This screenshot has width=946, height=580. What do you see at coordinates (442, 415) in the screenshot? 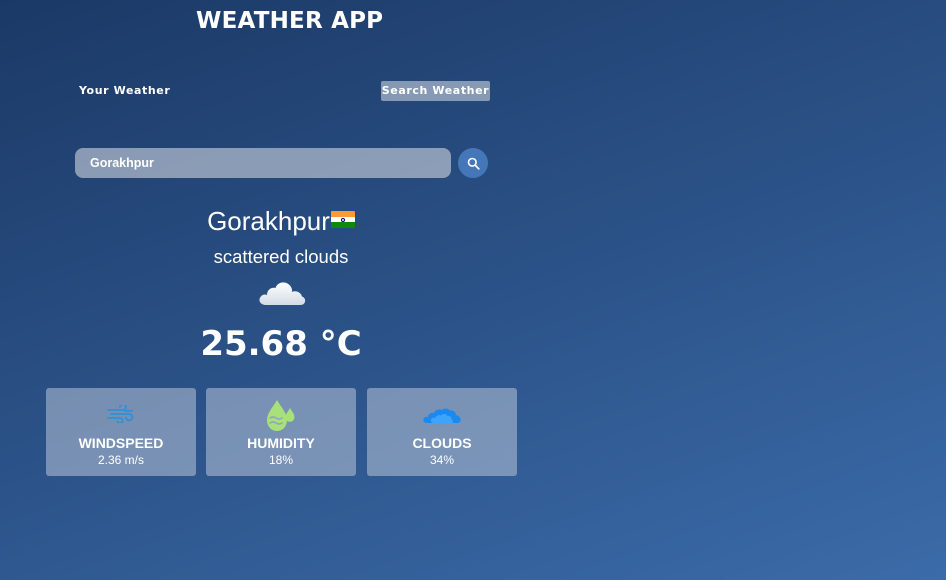
I see `clouds-icon` at bounding box center [442, 415].